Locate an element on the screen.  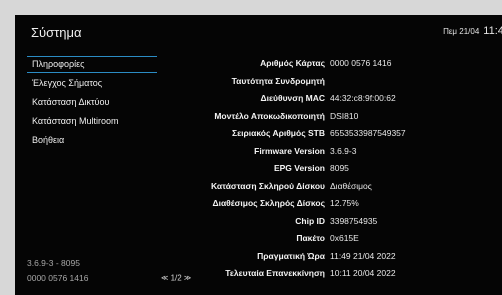
double-right-arrow-icon: ≫ is located at coordinates (187, 278).